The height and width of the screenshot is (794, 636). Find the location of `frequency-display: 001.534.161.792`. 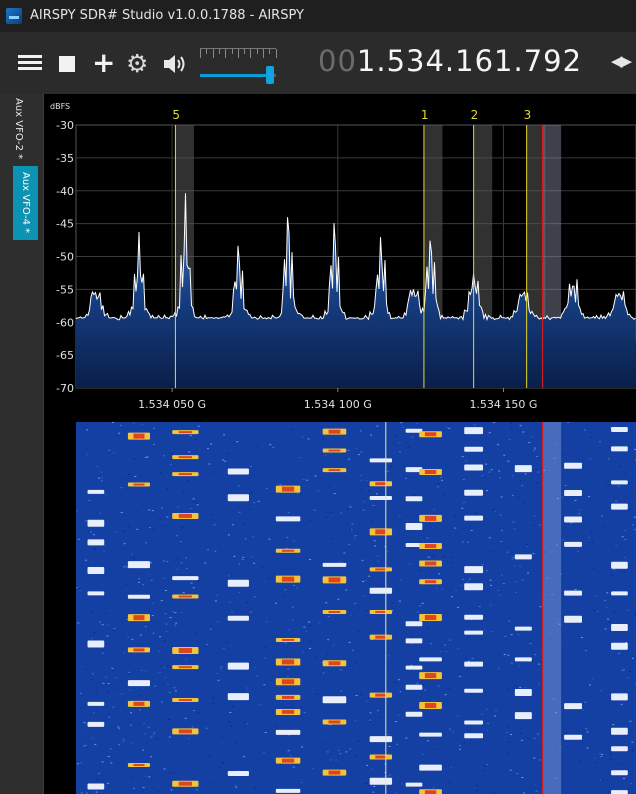

frequency-display: 001.534.161.792 is located at coordinates (450, 61).